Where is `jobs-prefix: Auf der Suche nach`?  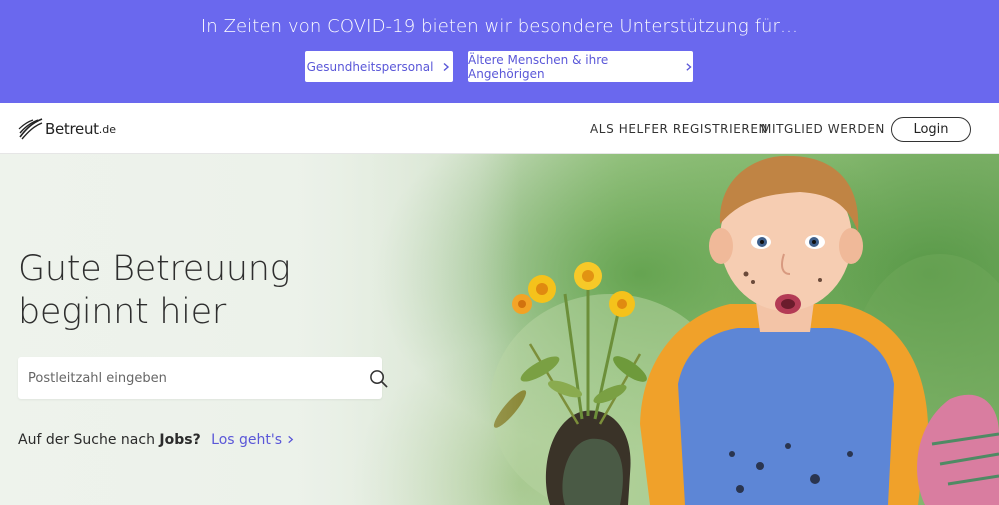
jobs-prefix: Auf der Suche nach is located at coordinates (86, 440).